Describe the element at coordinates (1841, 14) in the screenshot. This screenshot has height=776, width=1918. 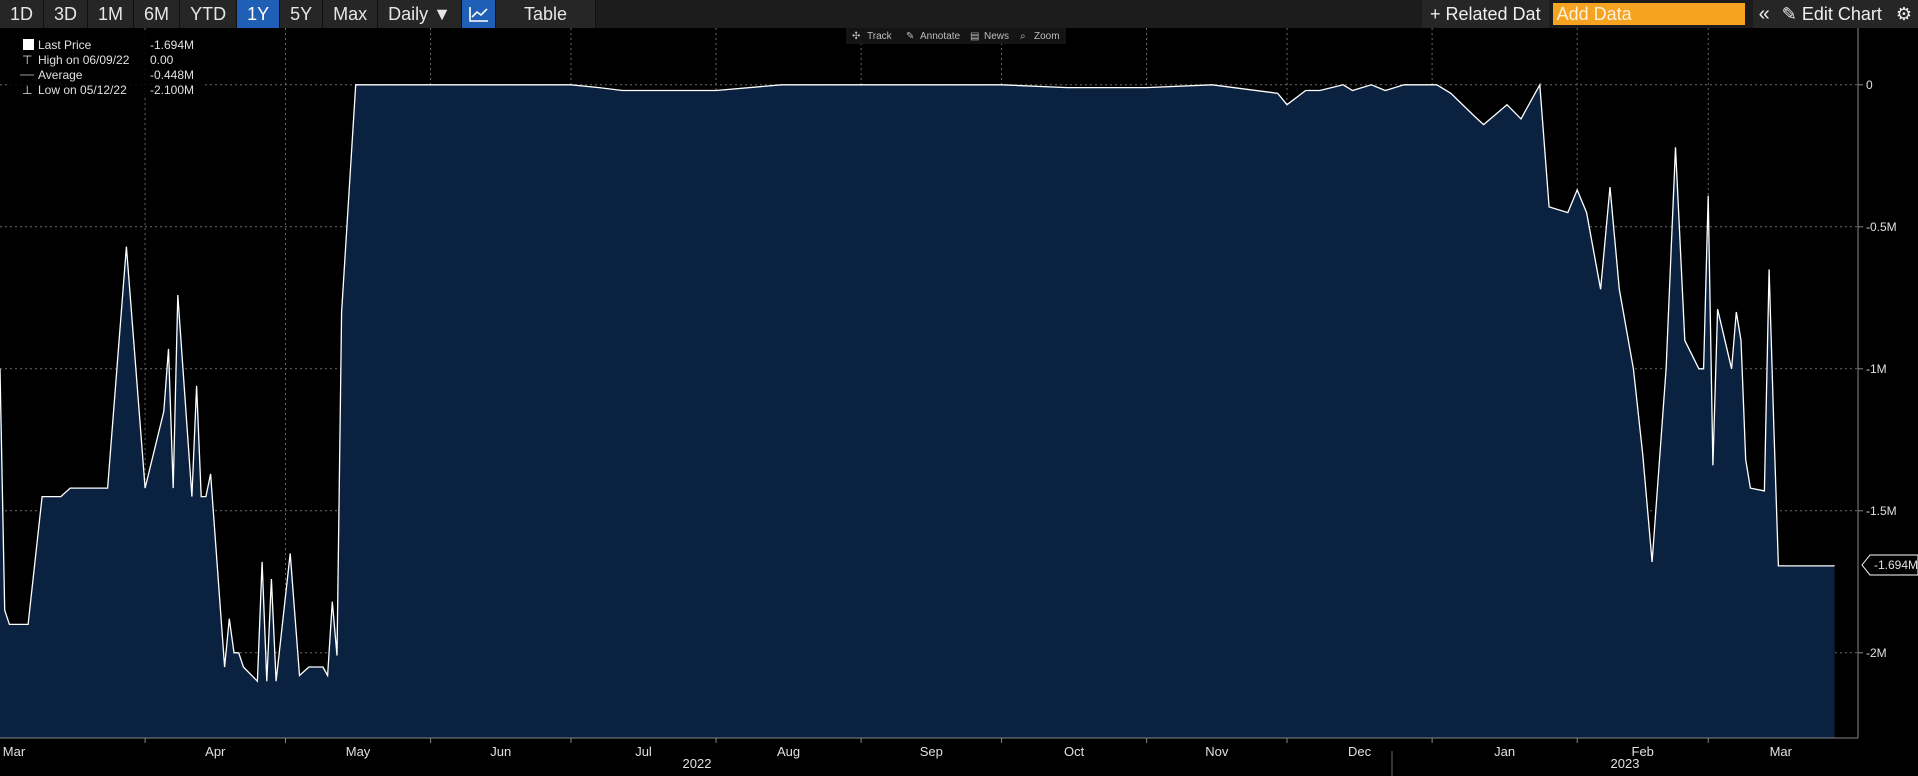
I see `edit-chart-label: Edit Chart` at that location.